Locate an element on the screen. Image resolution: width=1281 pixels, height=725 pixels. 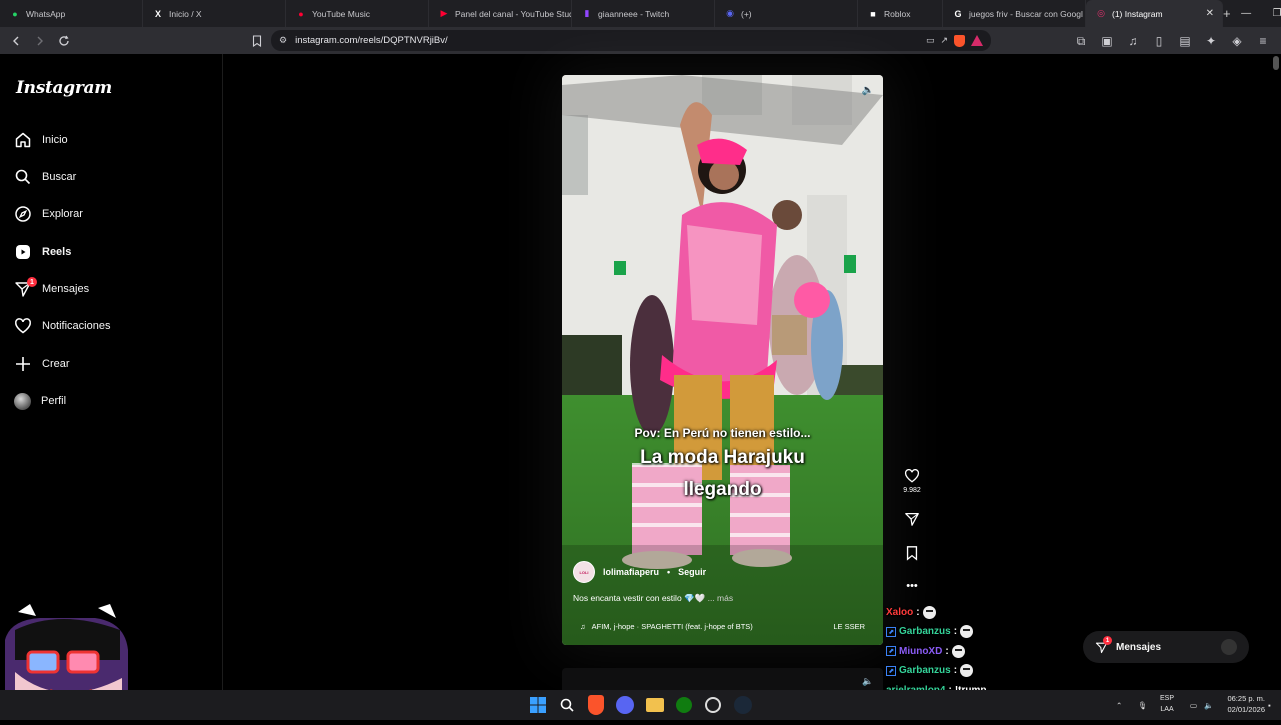
browser-tab: ■ Roblox is located at coordinates (900, 13).